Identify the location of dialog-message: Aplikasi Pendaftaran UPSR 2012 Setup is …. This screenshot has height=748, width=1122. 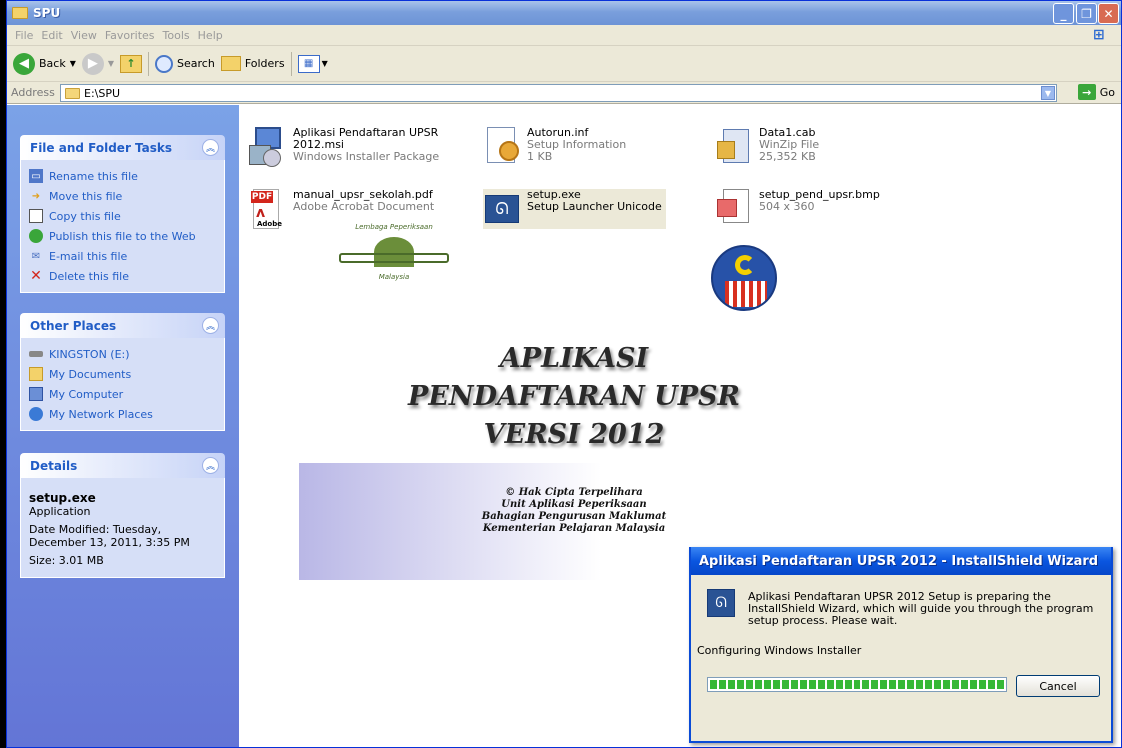
(921, 608).